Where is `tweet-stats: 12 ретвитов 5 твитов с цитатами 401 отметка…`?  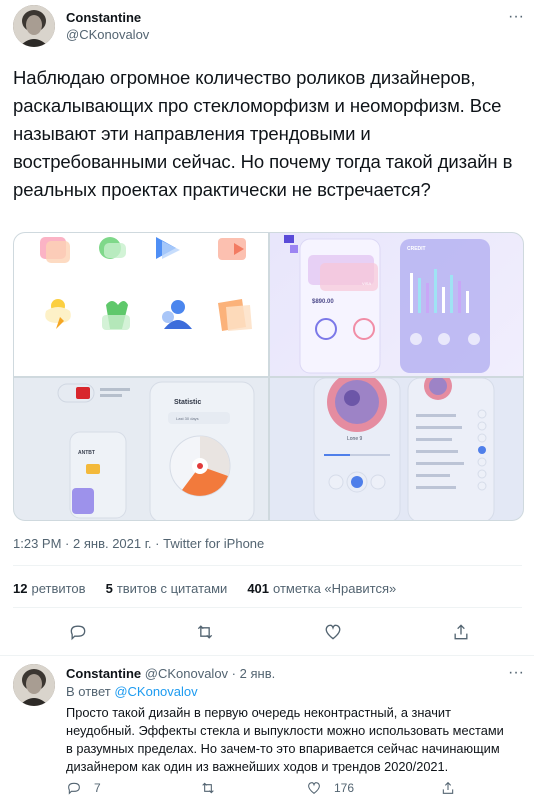
tweet-stats: 12 ретвитов 5 твитов с цитатами 401 отметка… is located at coordinates (214, 588).